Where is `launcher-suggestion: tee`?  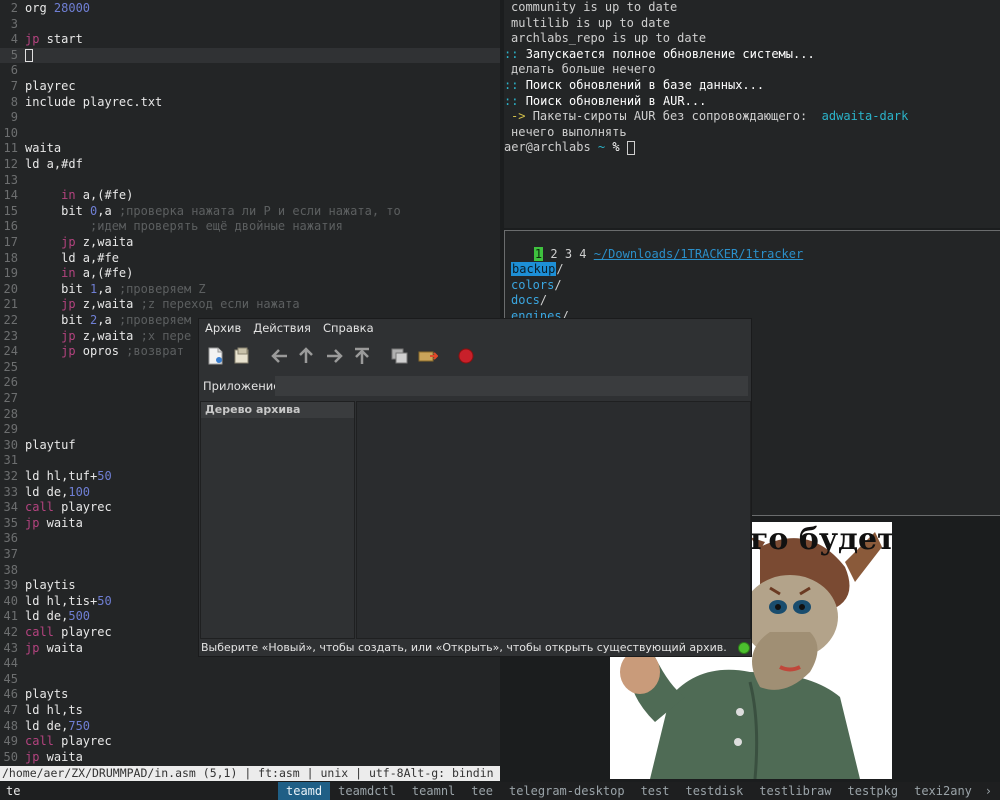 launcher-suggestion: tee is located at coordinates (482, 791).